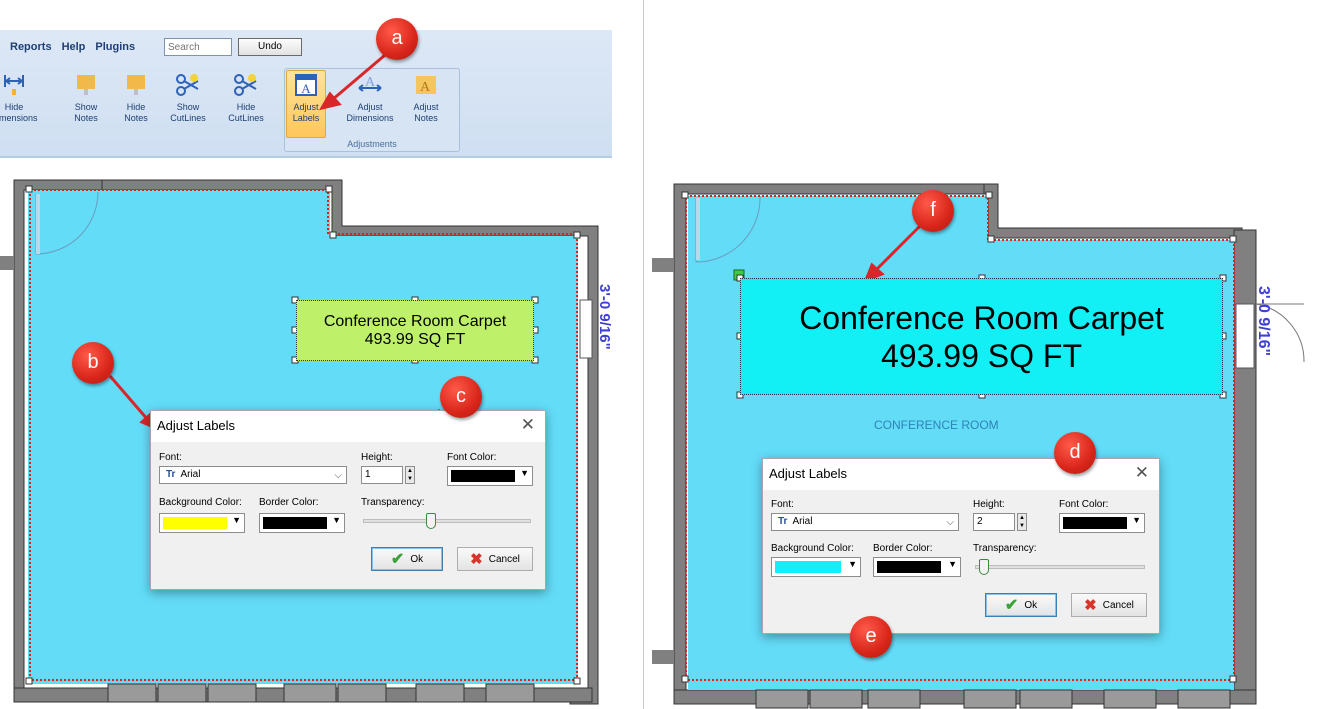 The width and height of the screenshot is (1334, 709). Describe the element at coordinates (1075, 453) in the screenshot. I see `callout-d: d` at that location.